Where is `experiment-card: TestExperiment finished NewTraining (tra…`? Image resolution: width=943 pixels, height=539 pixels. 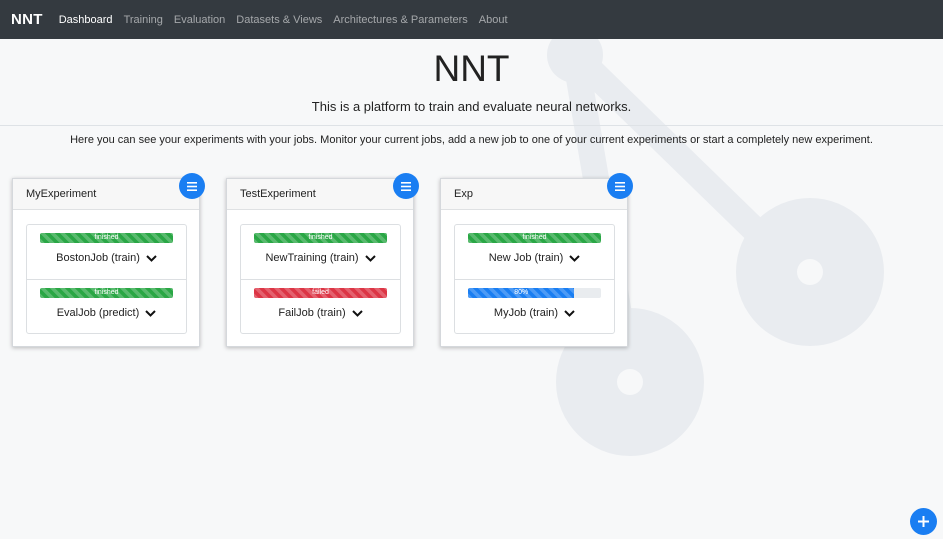 experiment-card: TestExperiment finished NewTraining (tra… is located at coordinates (322, 260).